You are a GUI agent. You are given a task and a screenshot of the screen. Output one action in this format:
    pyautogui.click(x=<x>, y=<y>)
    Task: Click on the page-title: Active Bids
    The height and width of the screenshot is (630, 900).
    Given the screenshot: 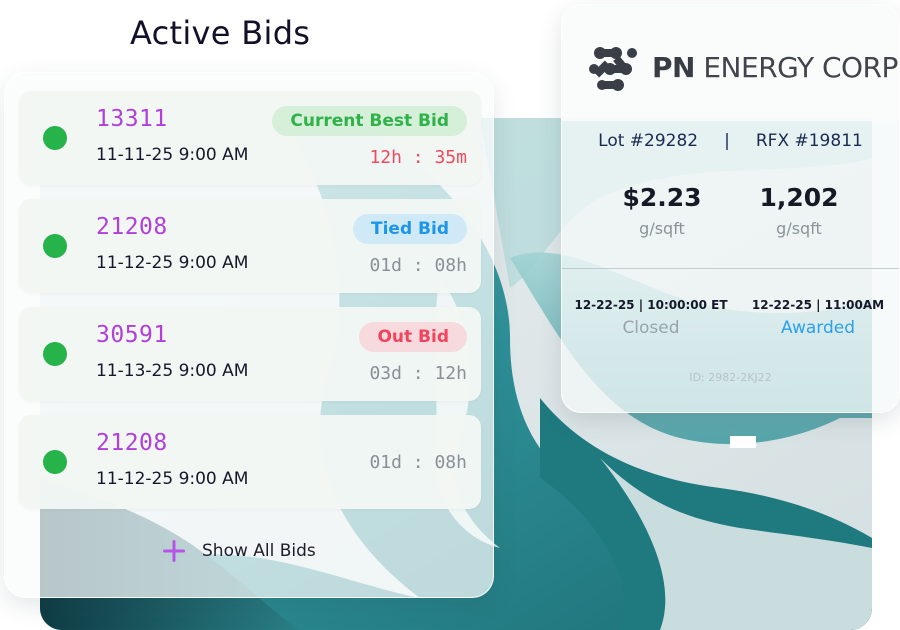 What is the action you would take?
    pyautogui.click(x=220, y=33)
    